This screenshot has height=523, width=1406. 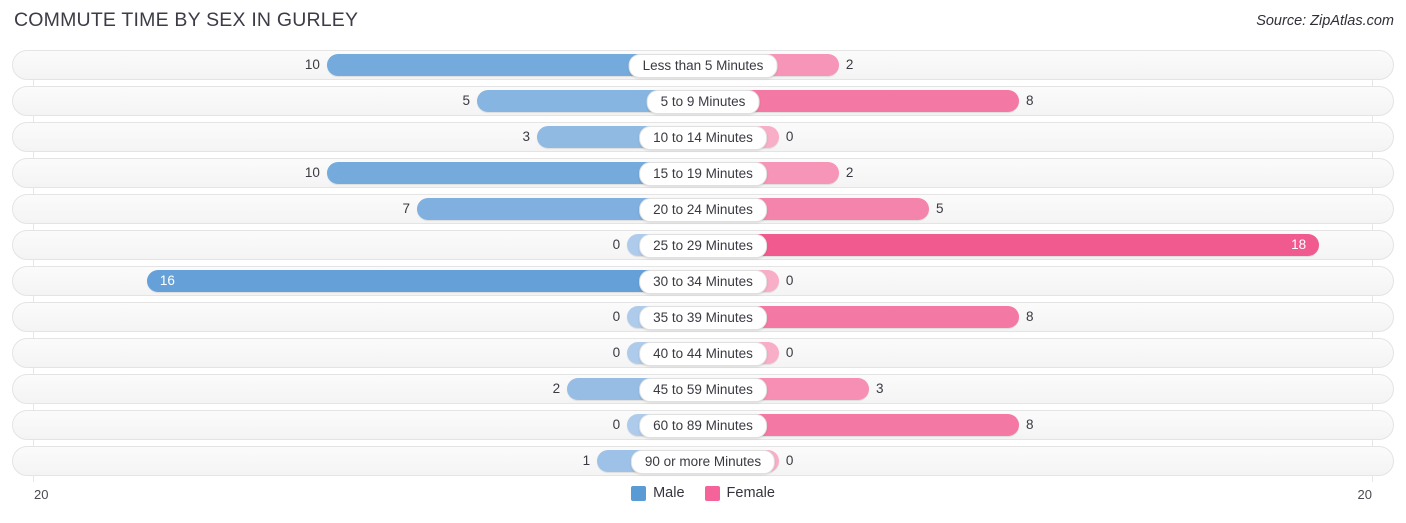 I want to click on chart-row: 10 2 Less than 5 Minutes, so click(x=703, y=65).